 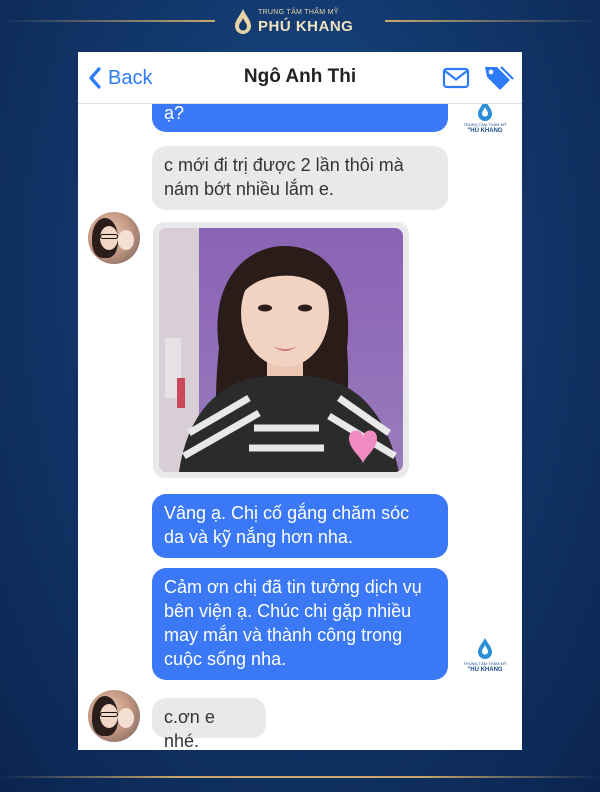 I want to click on mail-button, so click(x=456, y=78).